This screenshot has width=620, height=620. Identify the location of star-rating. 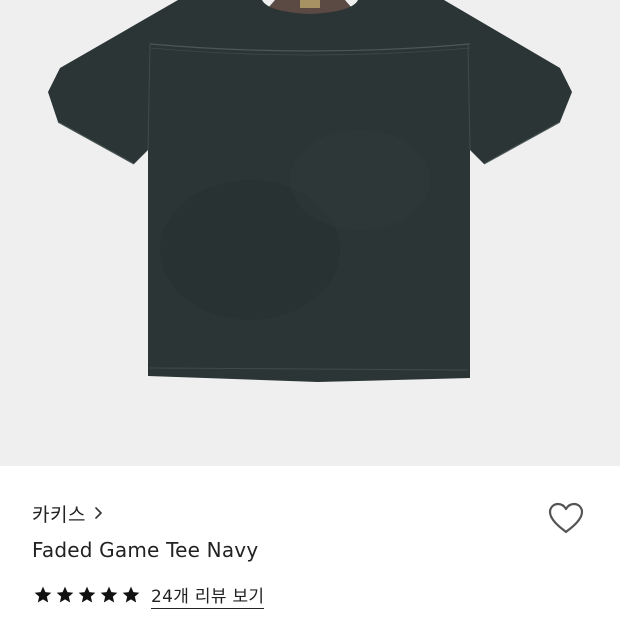
(87, 595).